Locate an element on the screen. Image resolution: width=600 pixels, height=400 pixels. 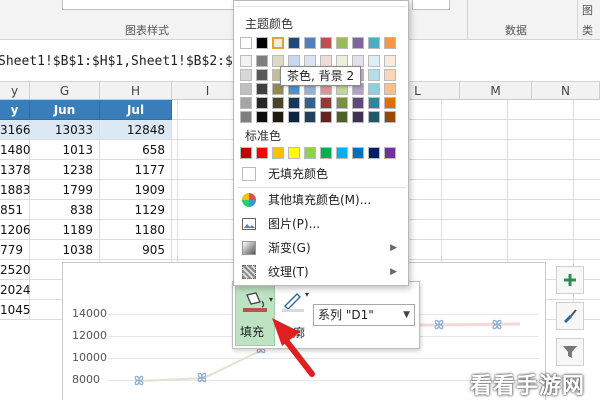
empty-swatch-icon is located at coordinates (249, 174).